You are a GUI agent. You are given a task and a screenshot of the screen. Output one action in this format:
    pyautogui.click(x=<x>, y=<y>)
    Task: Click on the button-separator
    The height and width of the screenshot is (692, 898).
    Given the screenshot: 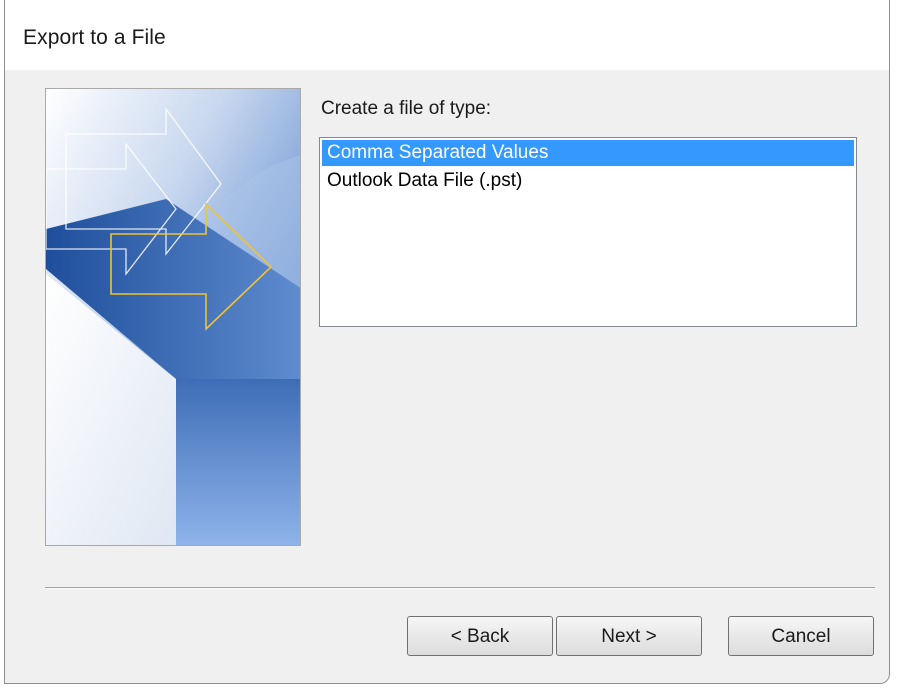 What is the action you would take?
    pyautogui.click(x=460, y=588)
    